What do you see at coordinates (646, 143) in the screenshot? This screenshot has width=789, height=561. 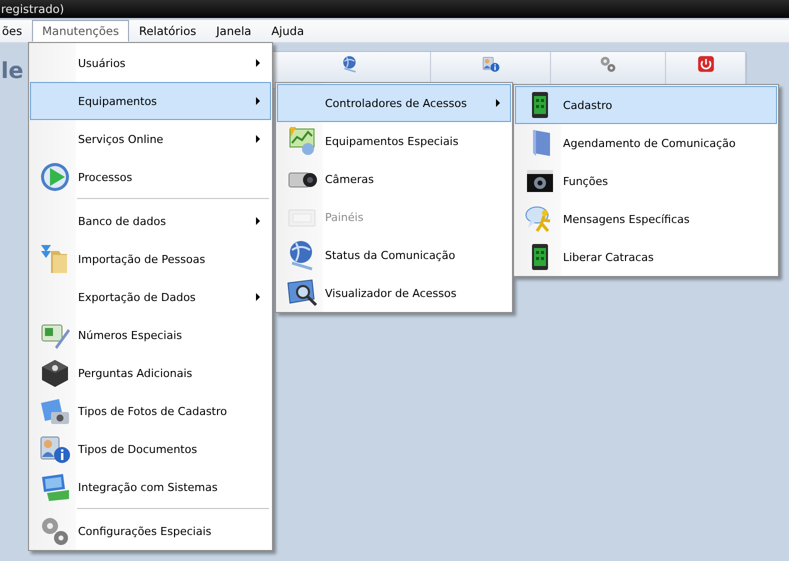 I see `menu-item: Agendamento de Comunicação` at bounding box center [646, 143].